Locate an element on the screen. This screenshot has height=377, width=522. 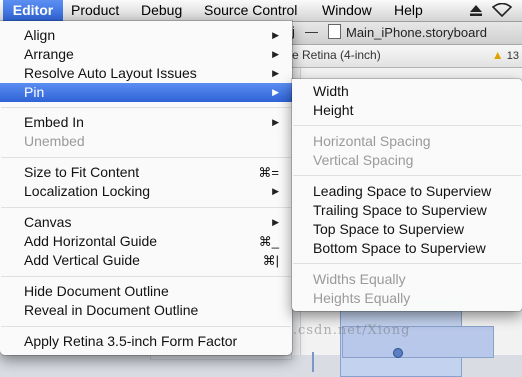
resize-handle is located at coordinates (398, 353).